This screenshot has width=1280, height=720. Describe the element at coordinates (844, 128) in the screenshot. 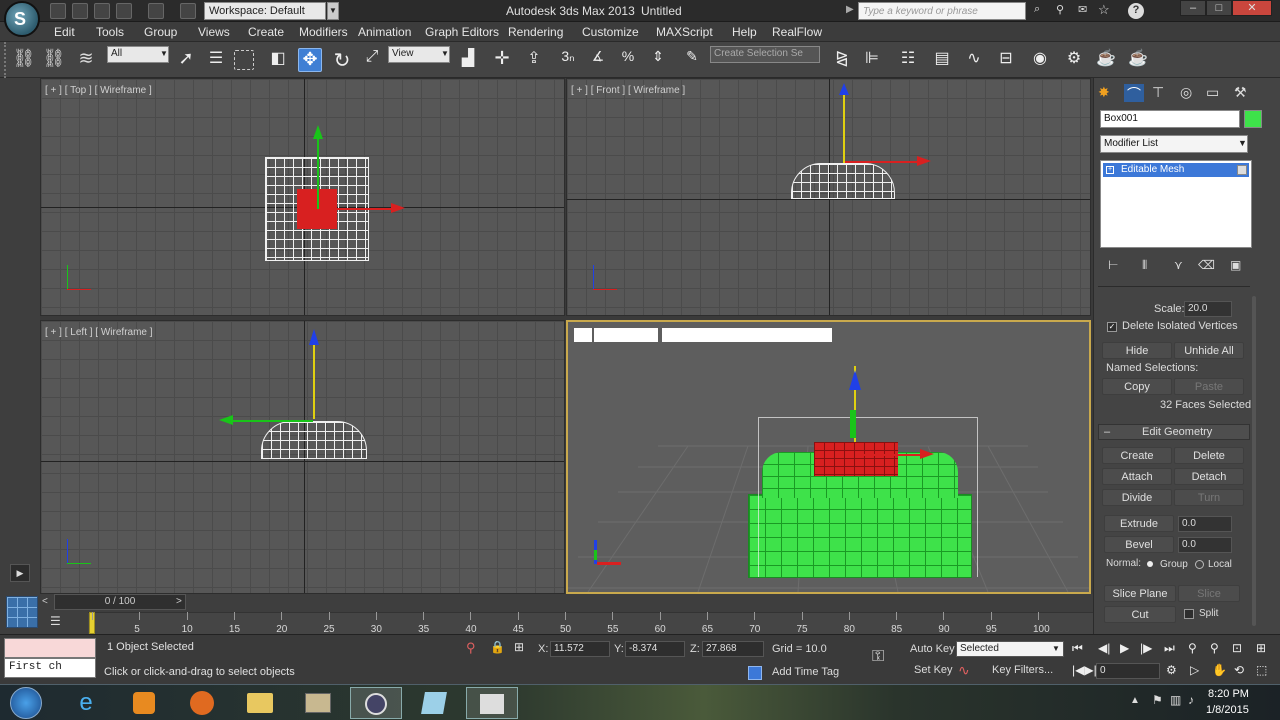

I see `gizmo-z-axis` at that location.